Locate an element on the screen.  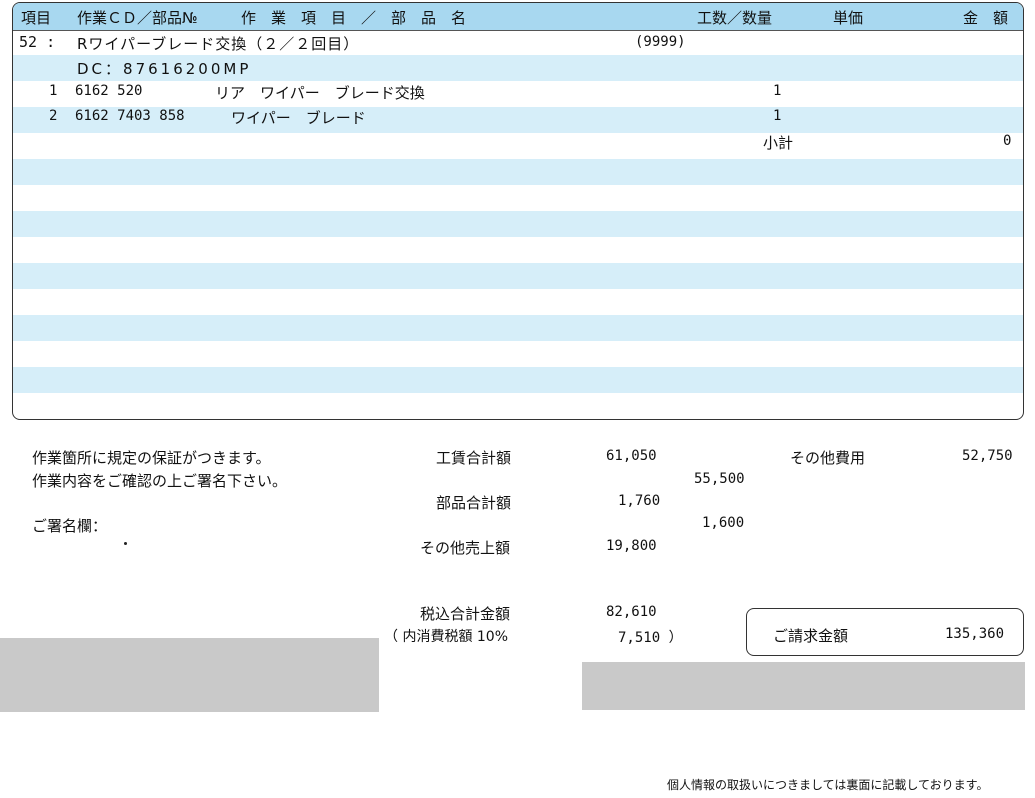
job-ref: (9999) is located at coordinates (660, 42).